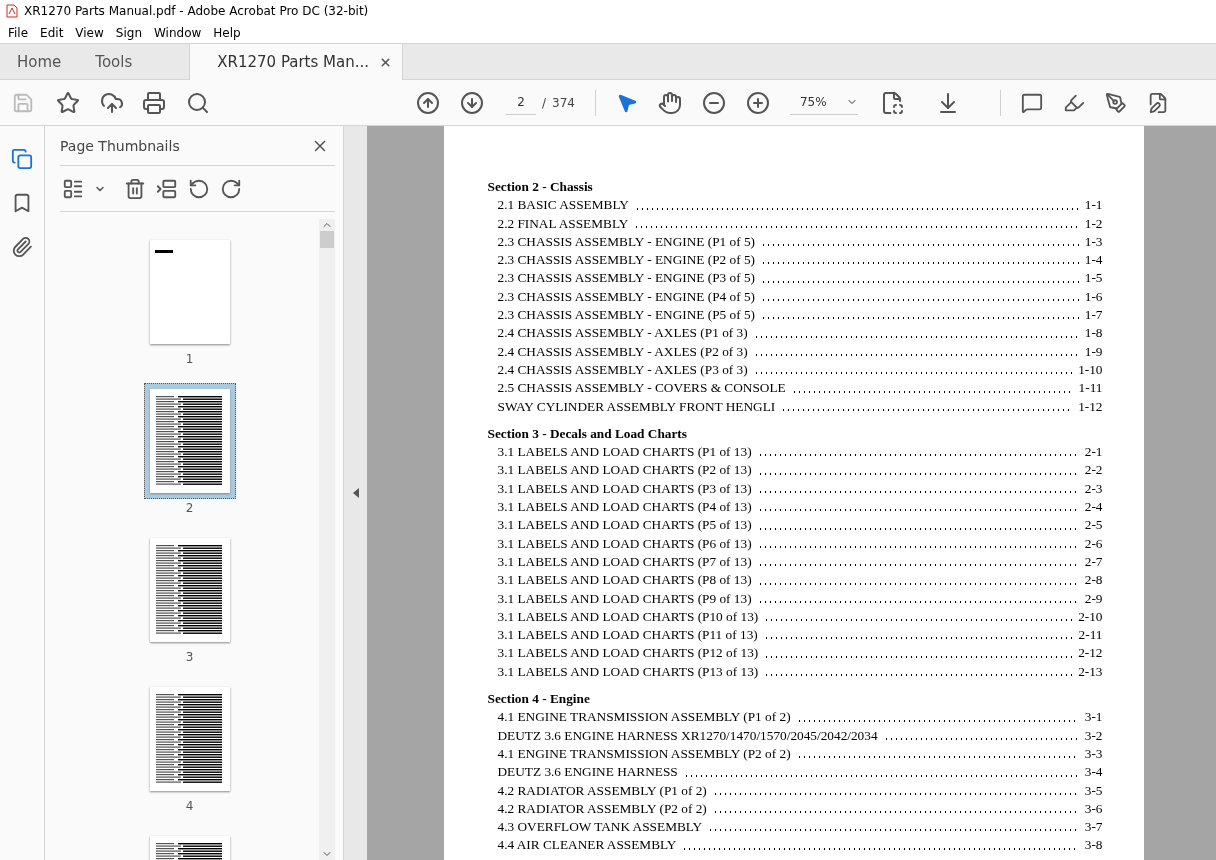 The image size is (1216, 860). What do you see at coordinates (1093, 790) in the screenshot?
I see `page-reference: 3-5` at bounding box center [1093, 790].